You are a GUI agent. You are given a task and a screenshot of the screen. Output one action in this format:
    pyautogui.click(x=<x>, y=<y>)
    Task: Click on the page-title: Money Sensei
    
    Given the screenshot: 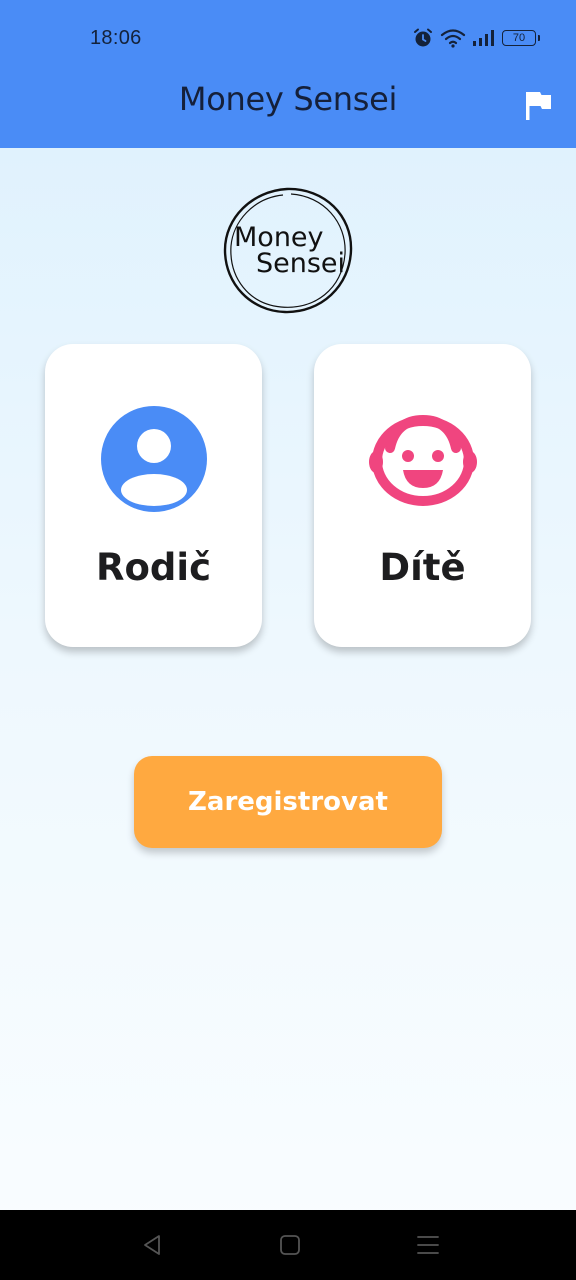 What is the action you would take?
    pyautogui.click(x=288, y=99)
    